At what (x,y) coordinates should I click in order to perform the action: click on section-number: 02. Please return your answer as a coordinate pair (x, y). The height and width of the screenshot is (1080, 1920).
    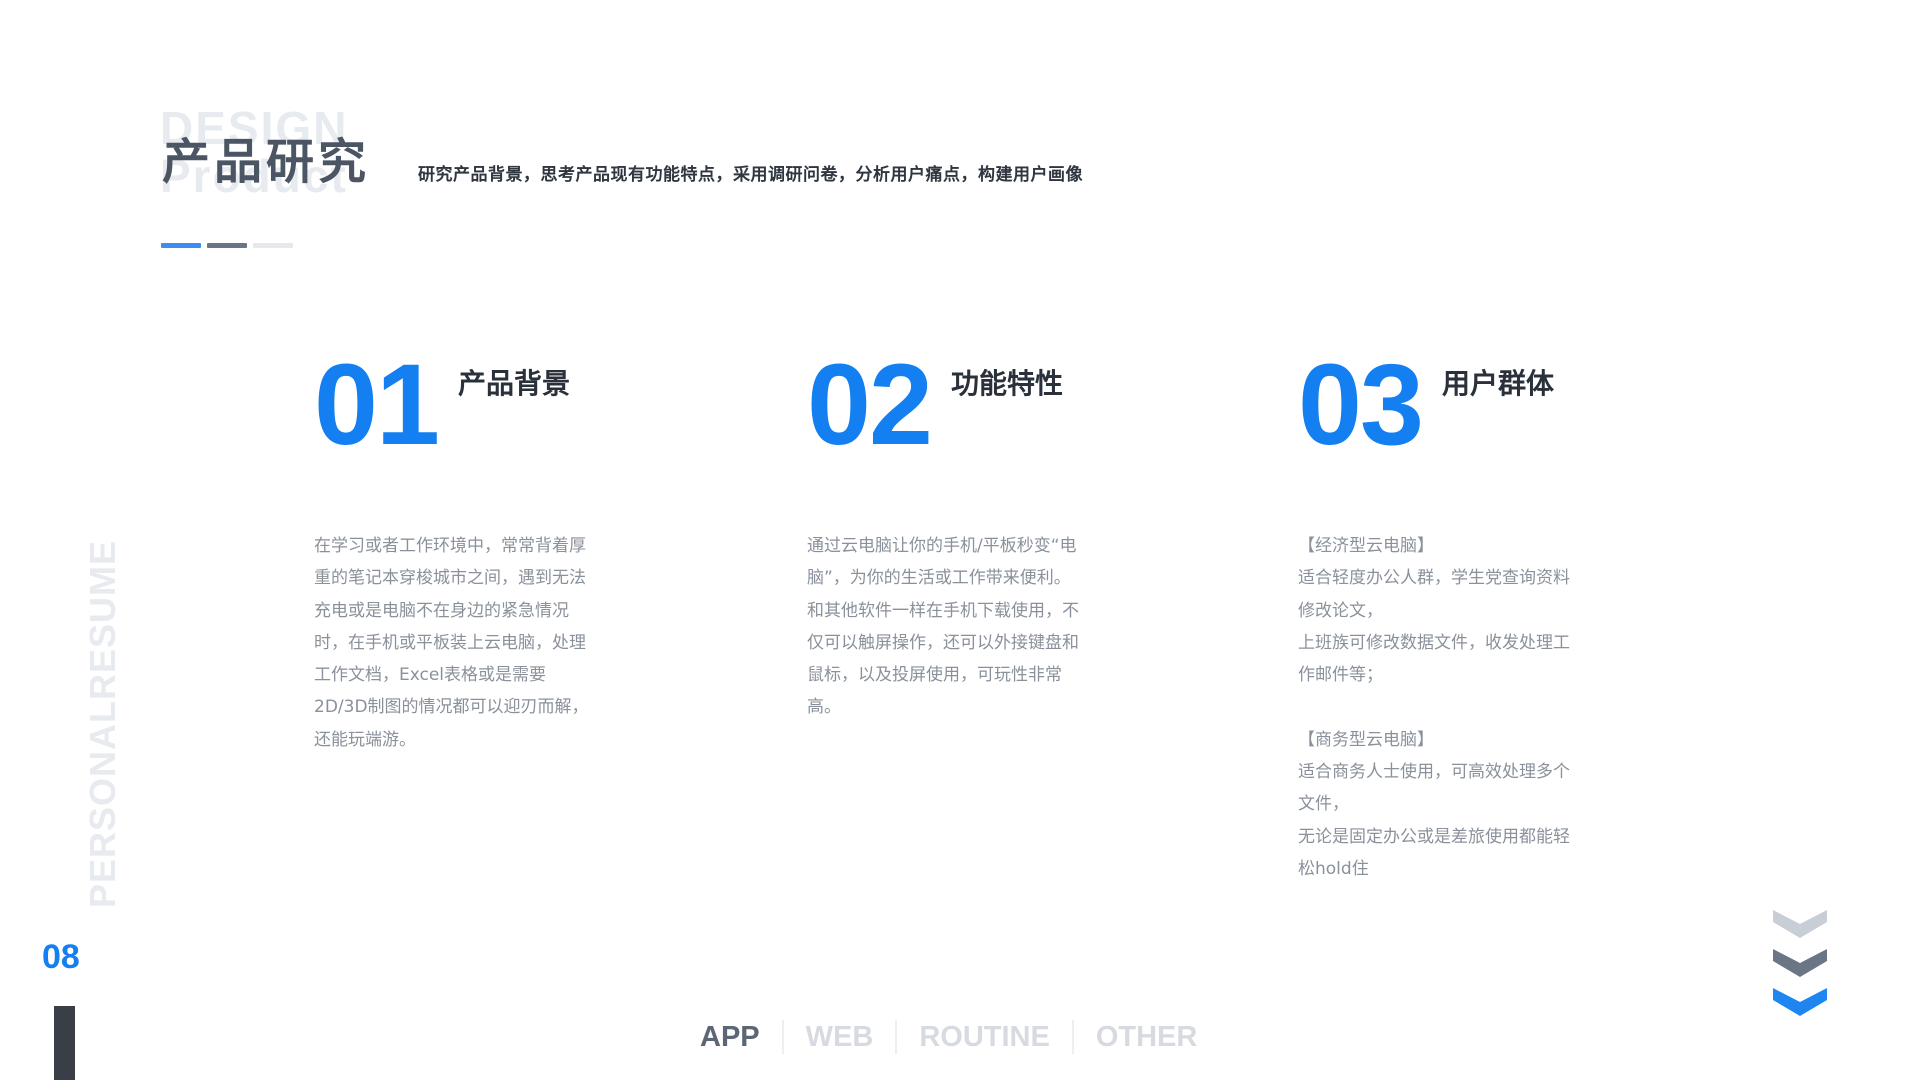
    Looking at the image, I should click on (870, 405).